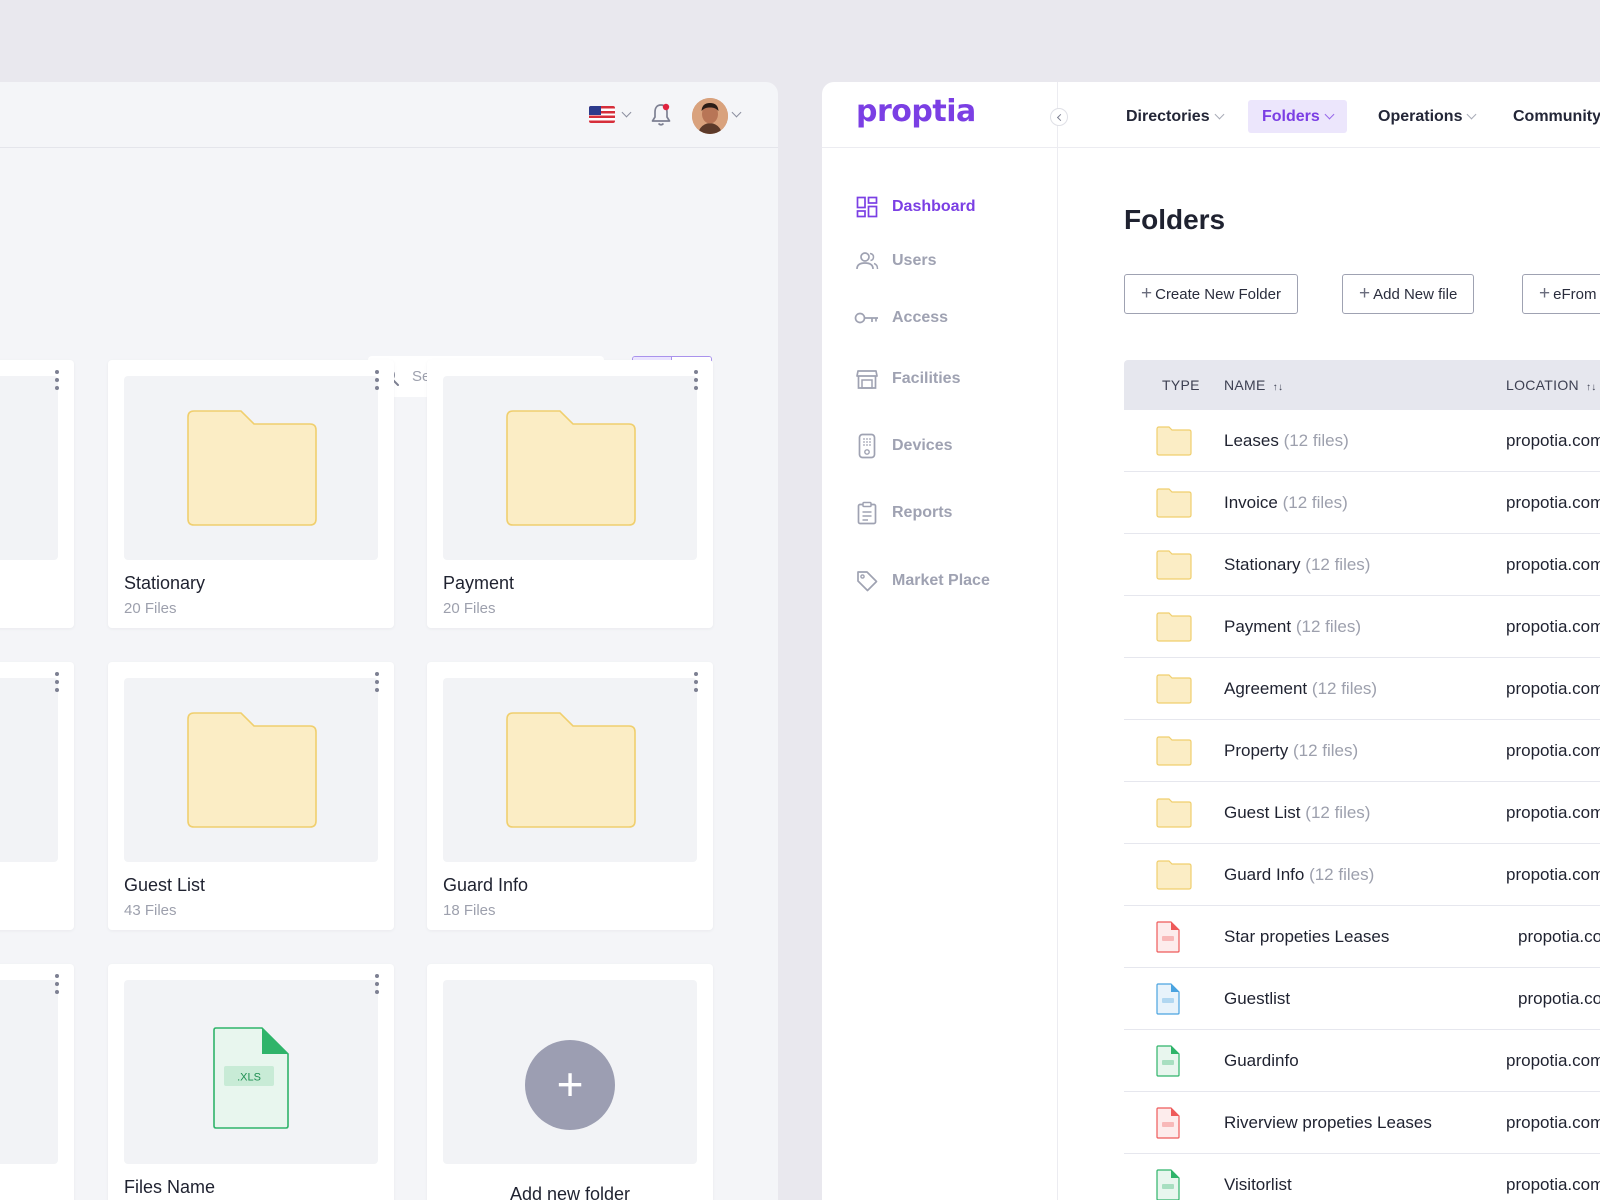  I want to click on column-header-type: TYPE, so click(1181, 385).